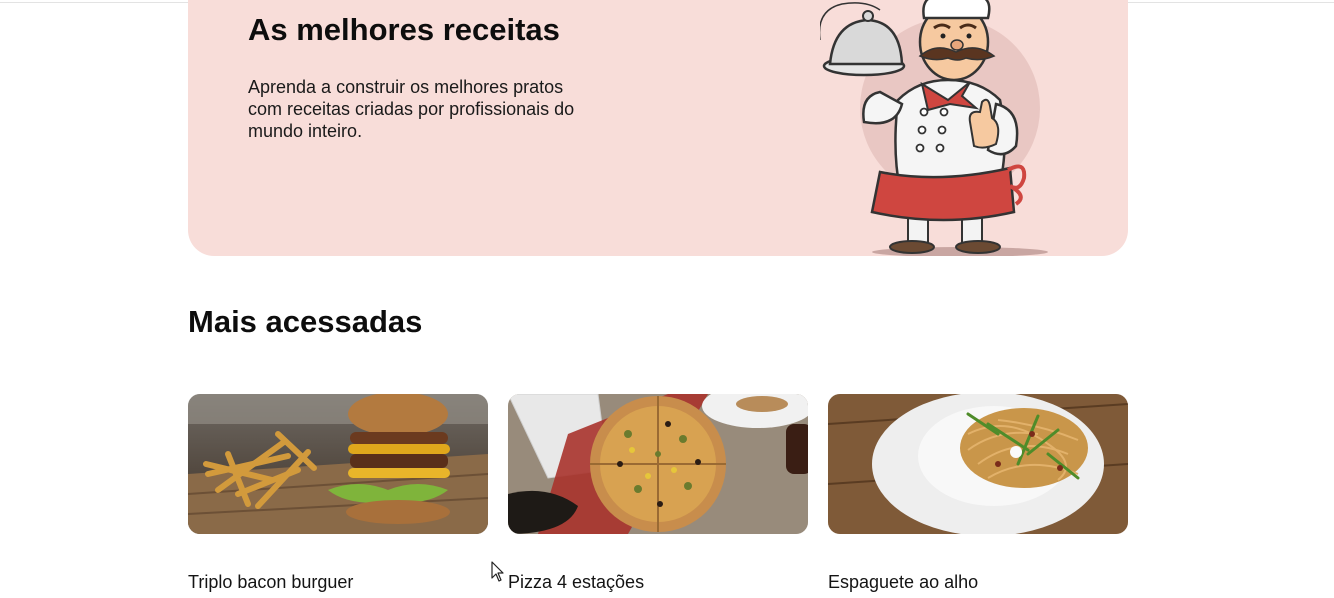 Image resolution: width=1334 pixels, height=598 pixels. Describe the element at coordinates (934, 128) in the screenshot. I see `chef-illustration-icon` at that location.